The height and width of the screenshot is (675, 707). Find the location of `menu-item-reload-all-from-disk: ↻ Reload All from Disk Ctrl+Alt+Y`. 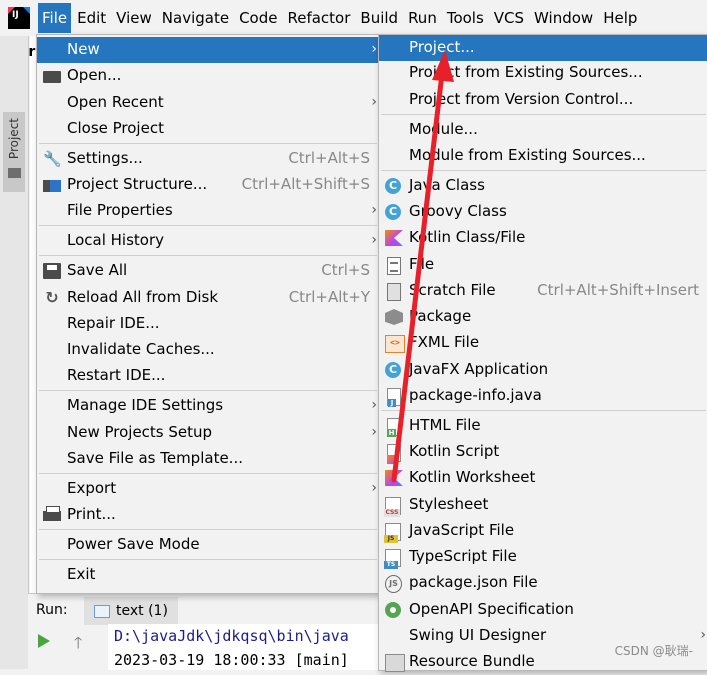

menu-item-reload-all-from-disk: ↻ Reload All from Disk Ctrl+Alt+Y is located at coordinates (208, 298).